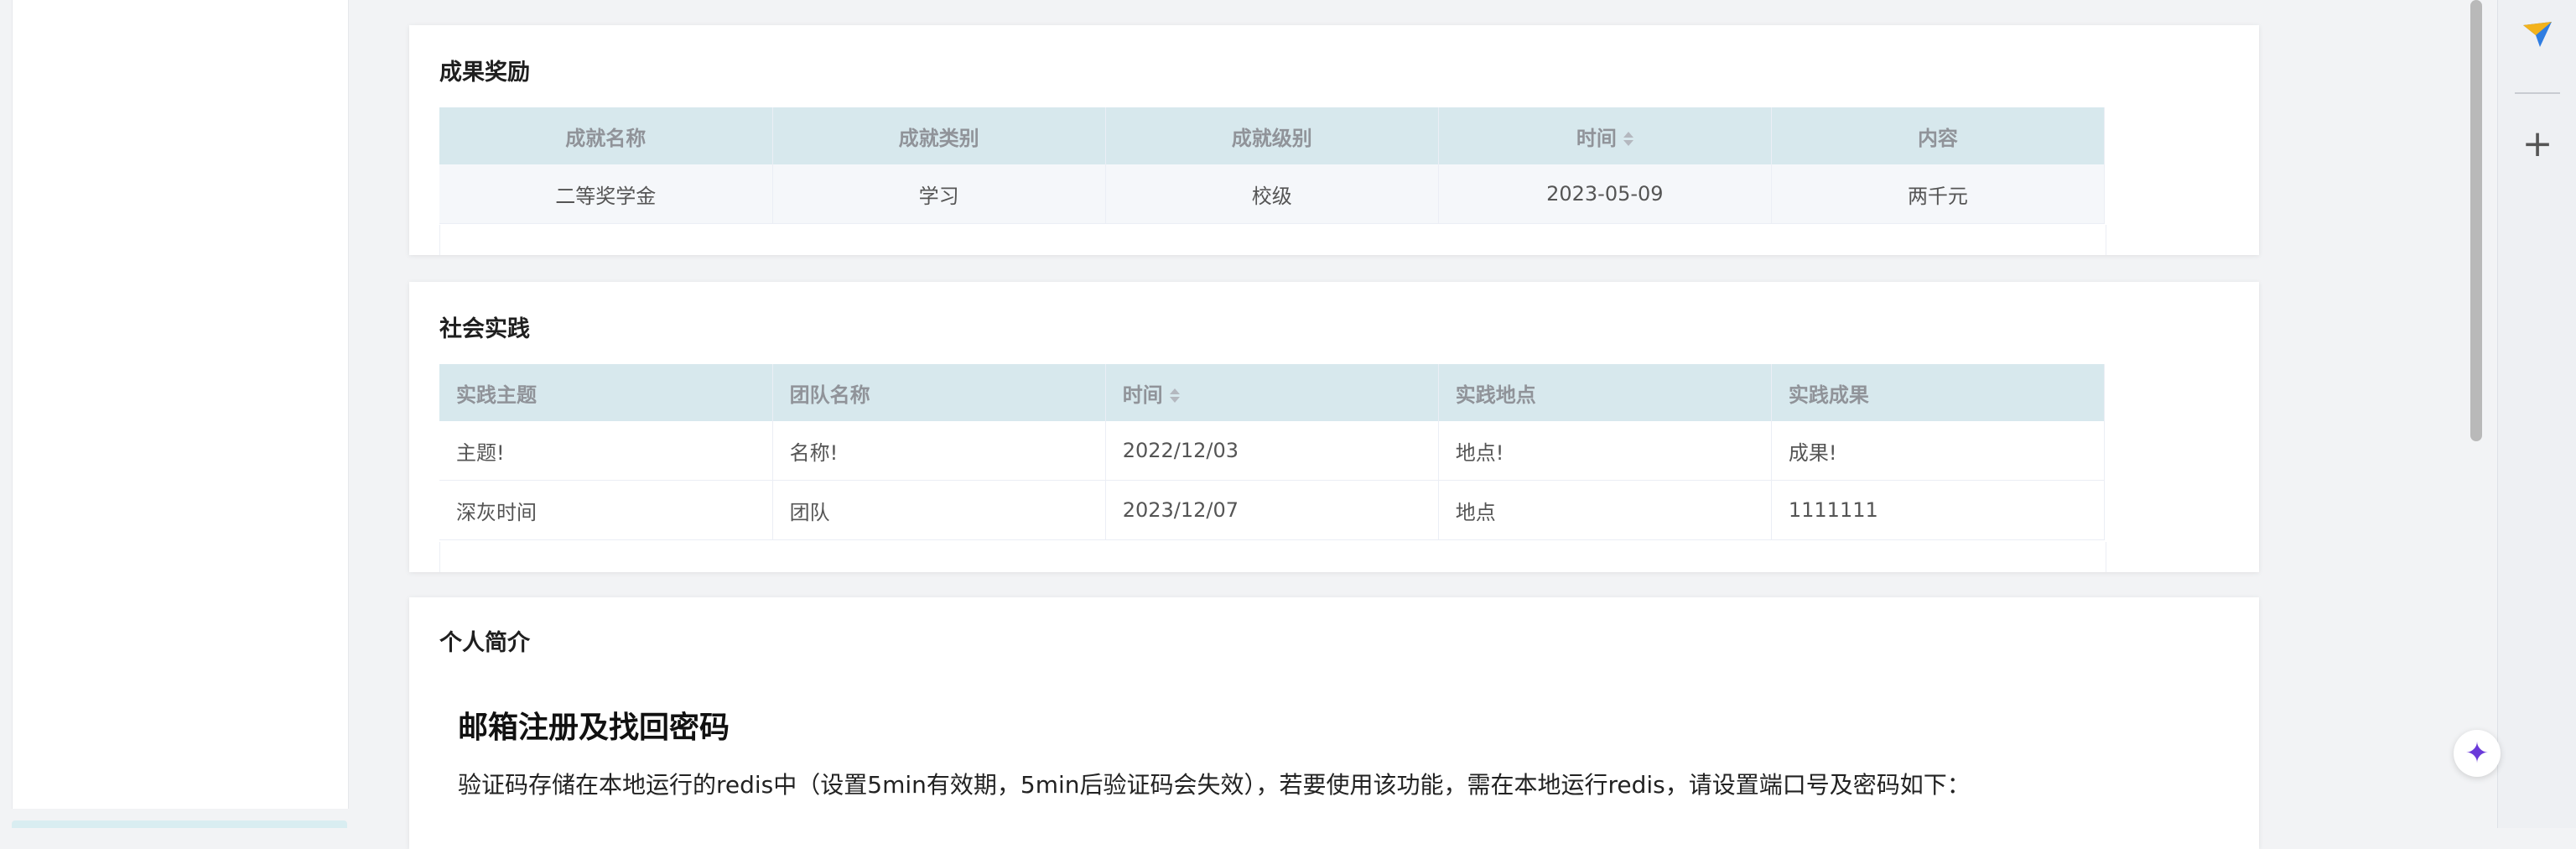 The image size is (2576, 849). What do you see at coordinates (2477, 754) in the screenshot?
I see `sparkle-icon: ✦` at bounding box center [2477, 754].